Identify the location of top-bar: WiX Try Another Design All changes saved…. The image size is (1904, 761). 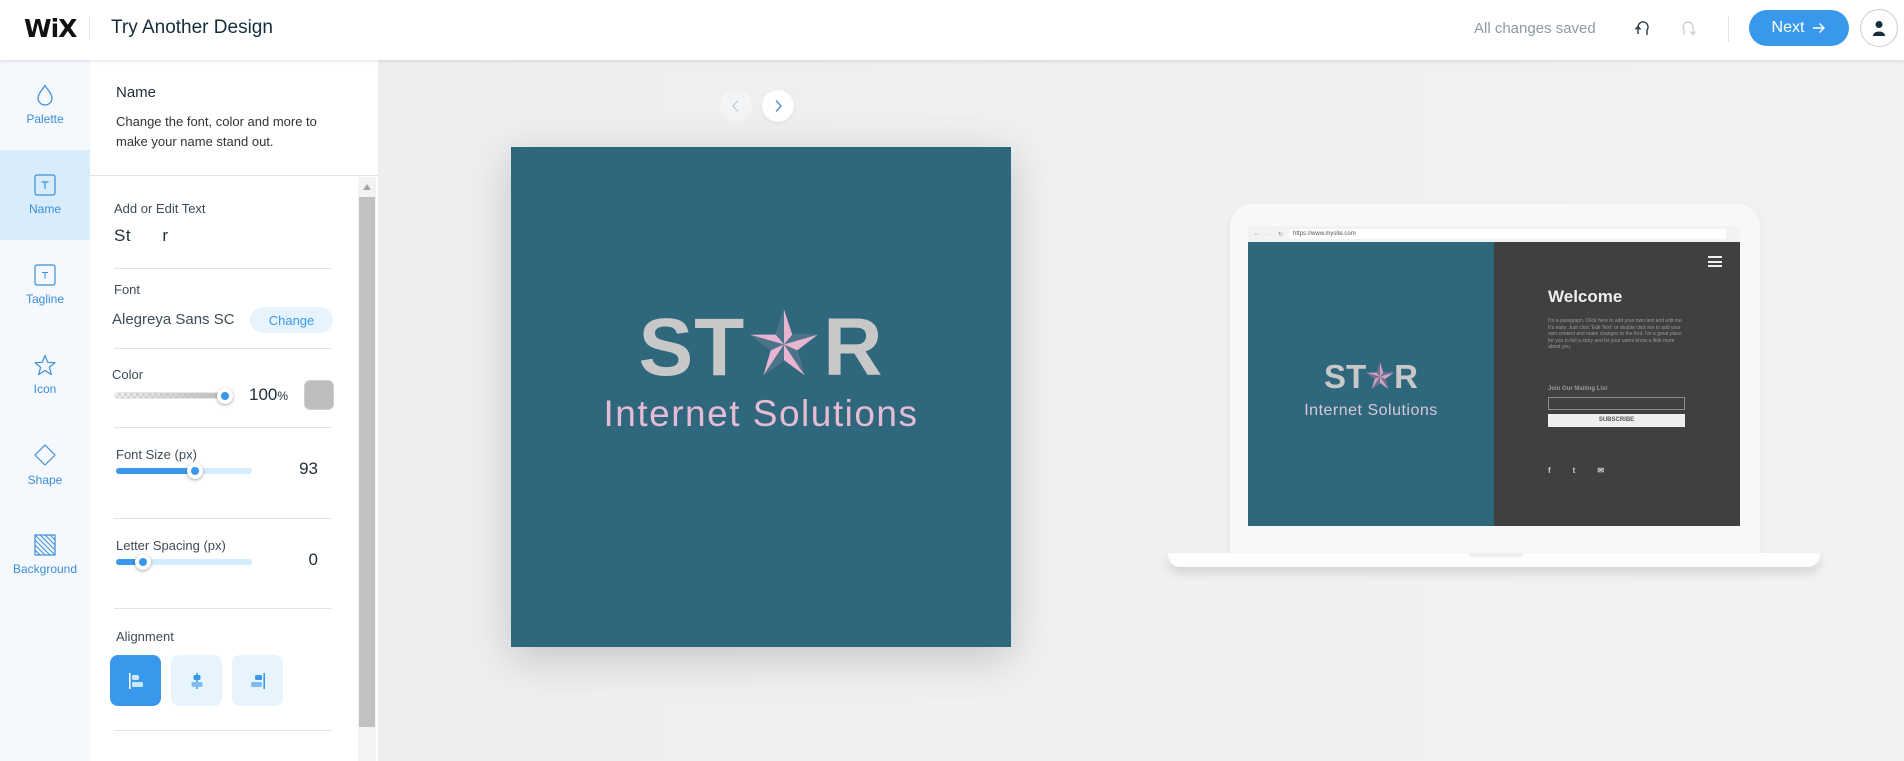
(952, 30).